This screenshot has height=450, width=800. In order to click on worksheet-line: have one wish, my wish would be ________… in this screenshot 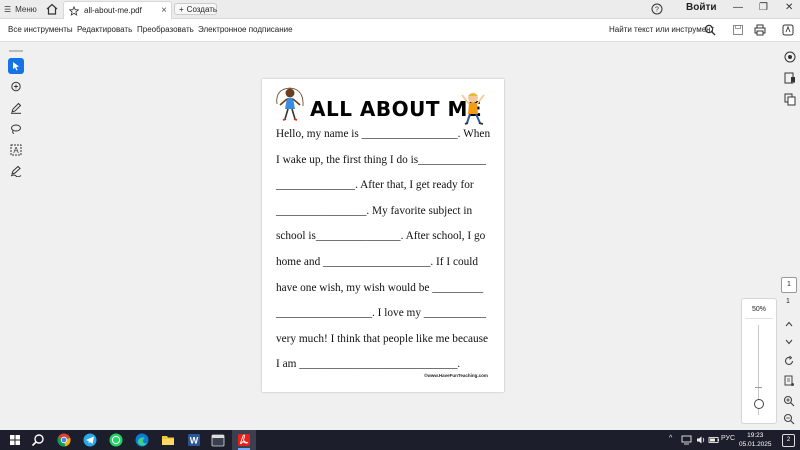, I will do `click(380, 287)`.